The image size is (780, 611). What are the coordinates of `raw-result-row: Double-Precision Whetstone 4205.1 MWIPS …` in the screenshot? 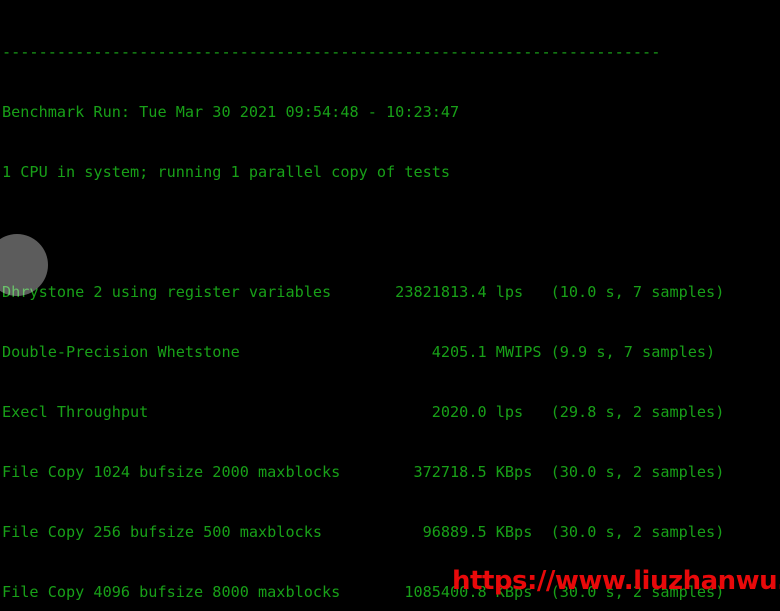 It's located at (359, 352).